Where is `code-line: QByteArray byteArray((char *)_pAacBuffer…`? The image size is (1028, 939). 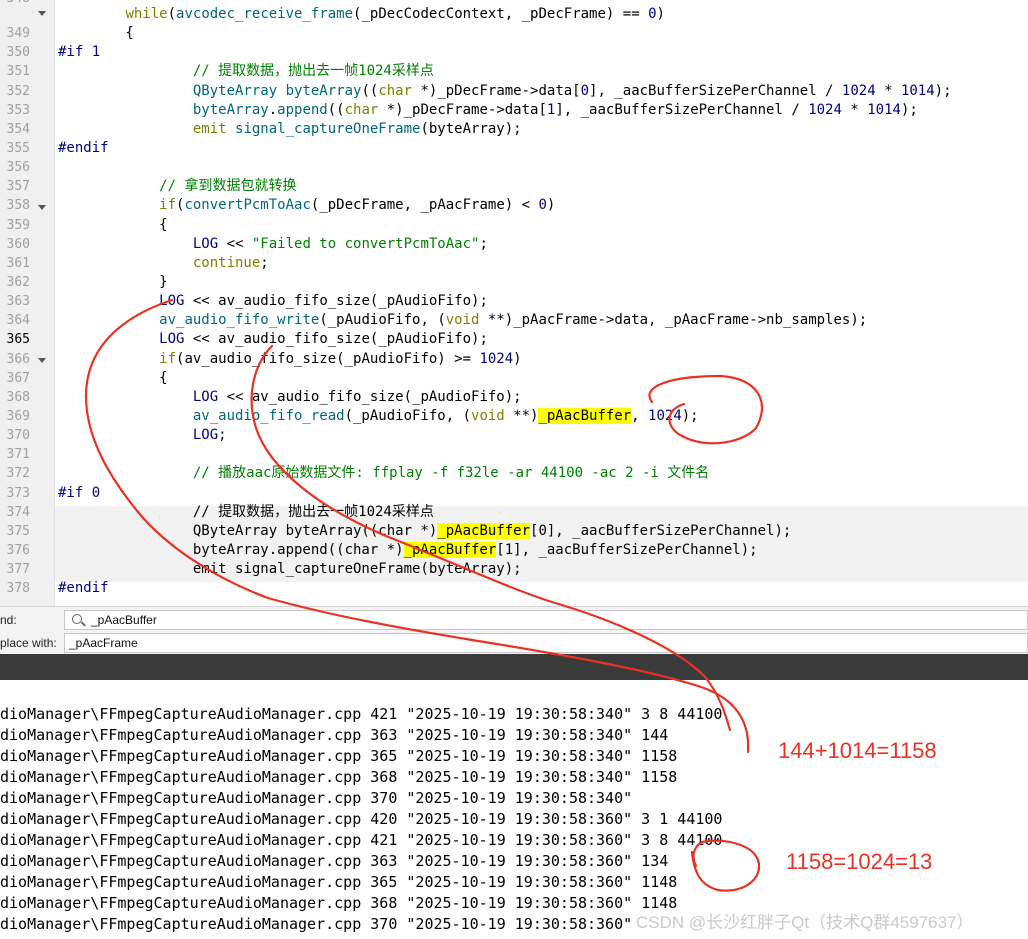 code-line: QByteArray byteArray((char *)_pAacBuffer… is located at coordinates (425, 531).